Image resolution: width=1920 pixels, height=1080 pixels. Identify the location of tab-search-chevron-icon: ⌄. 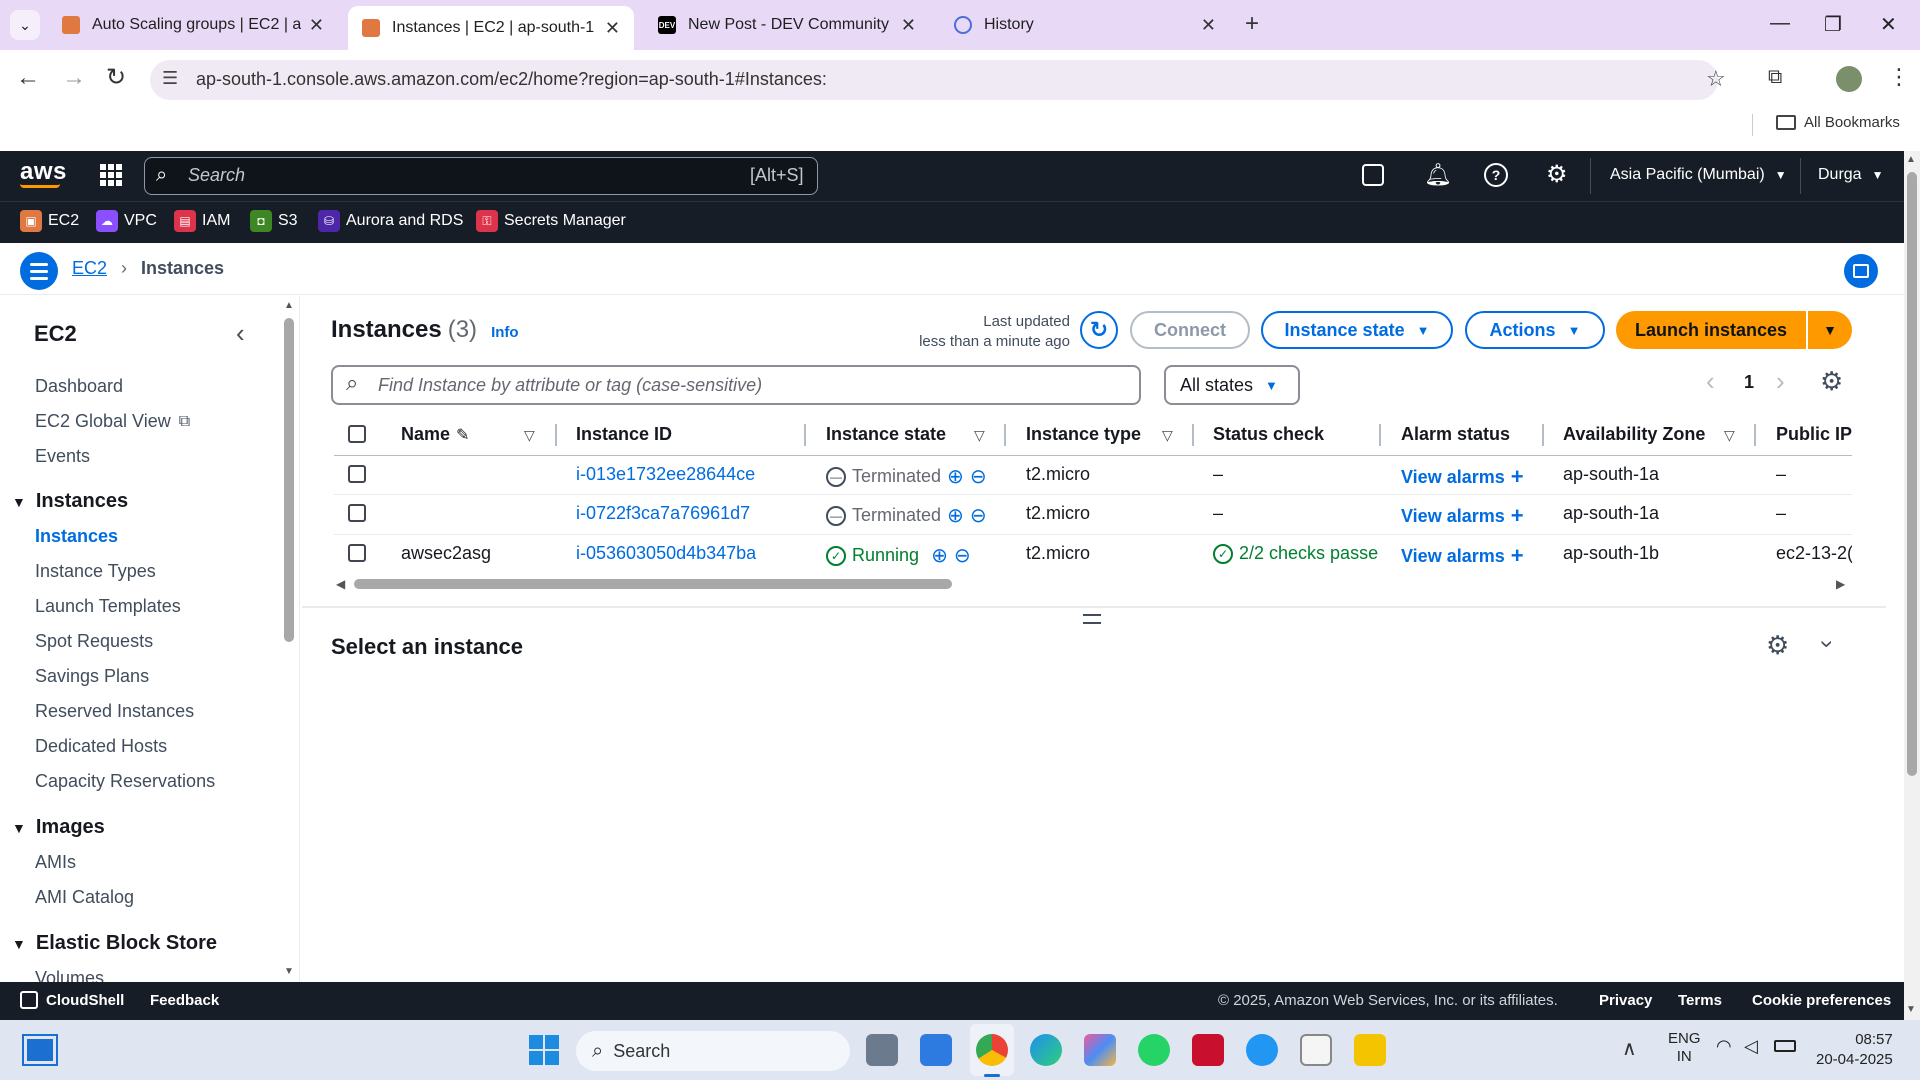
(25, 25).